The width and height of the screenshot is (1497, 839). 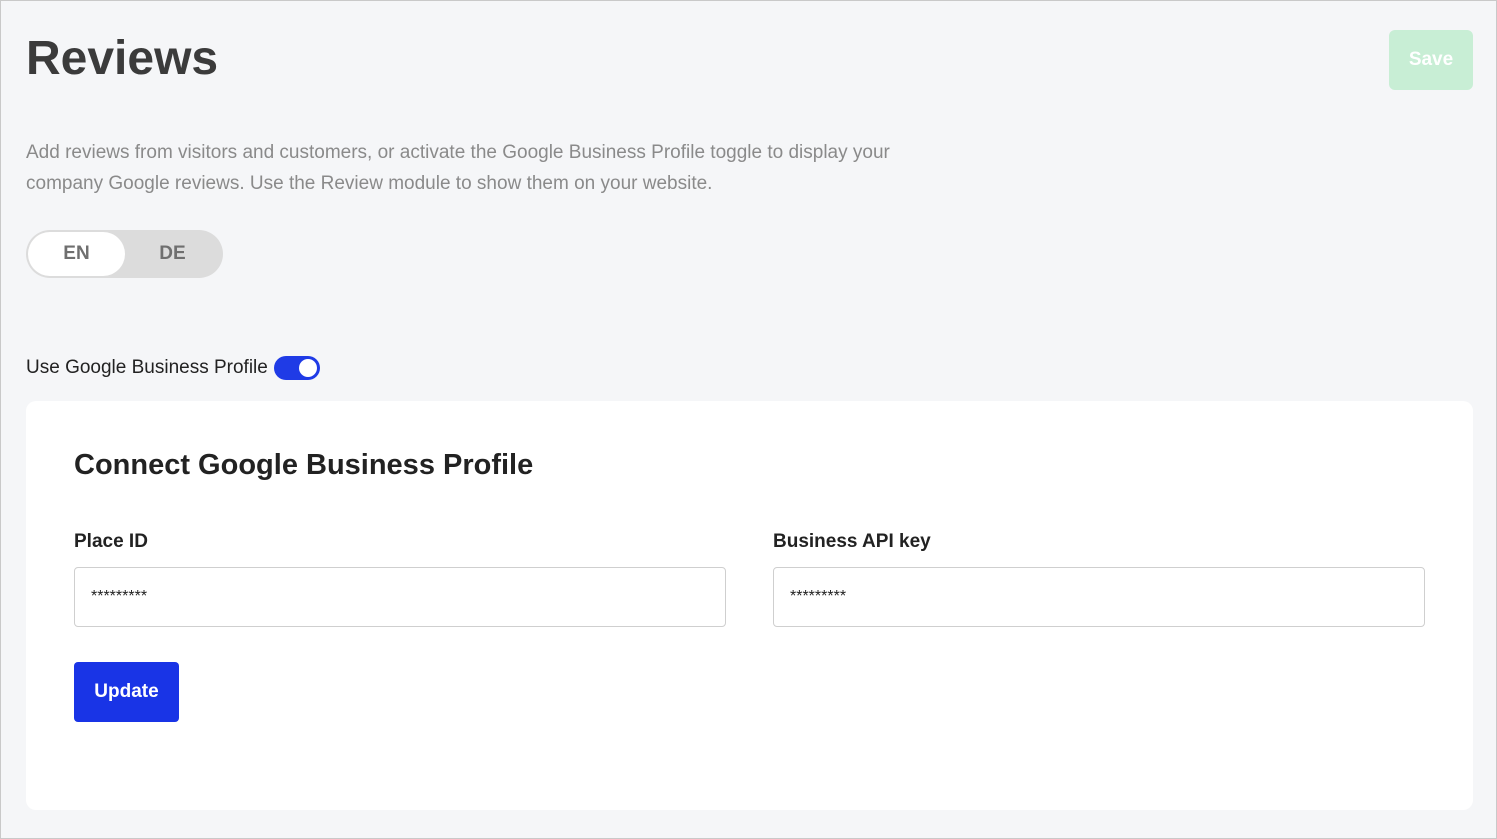 I want to click on business-api-key-label: Business API key, so click(x=852, y=541).